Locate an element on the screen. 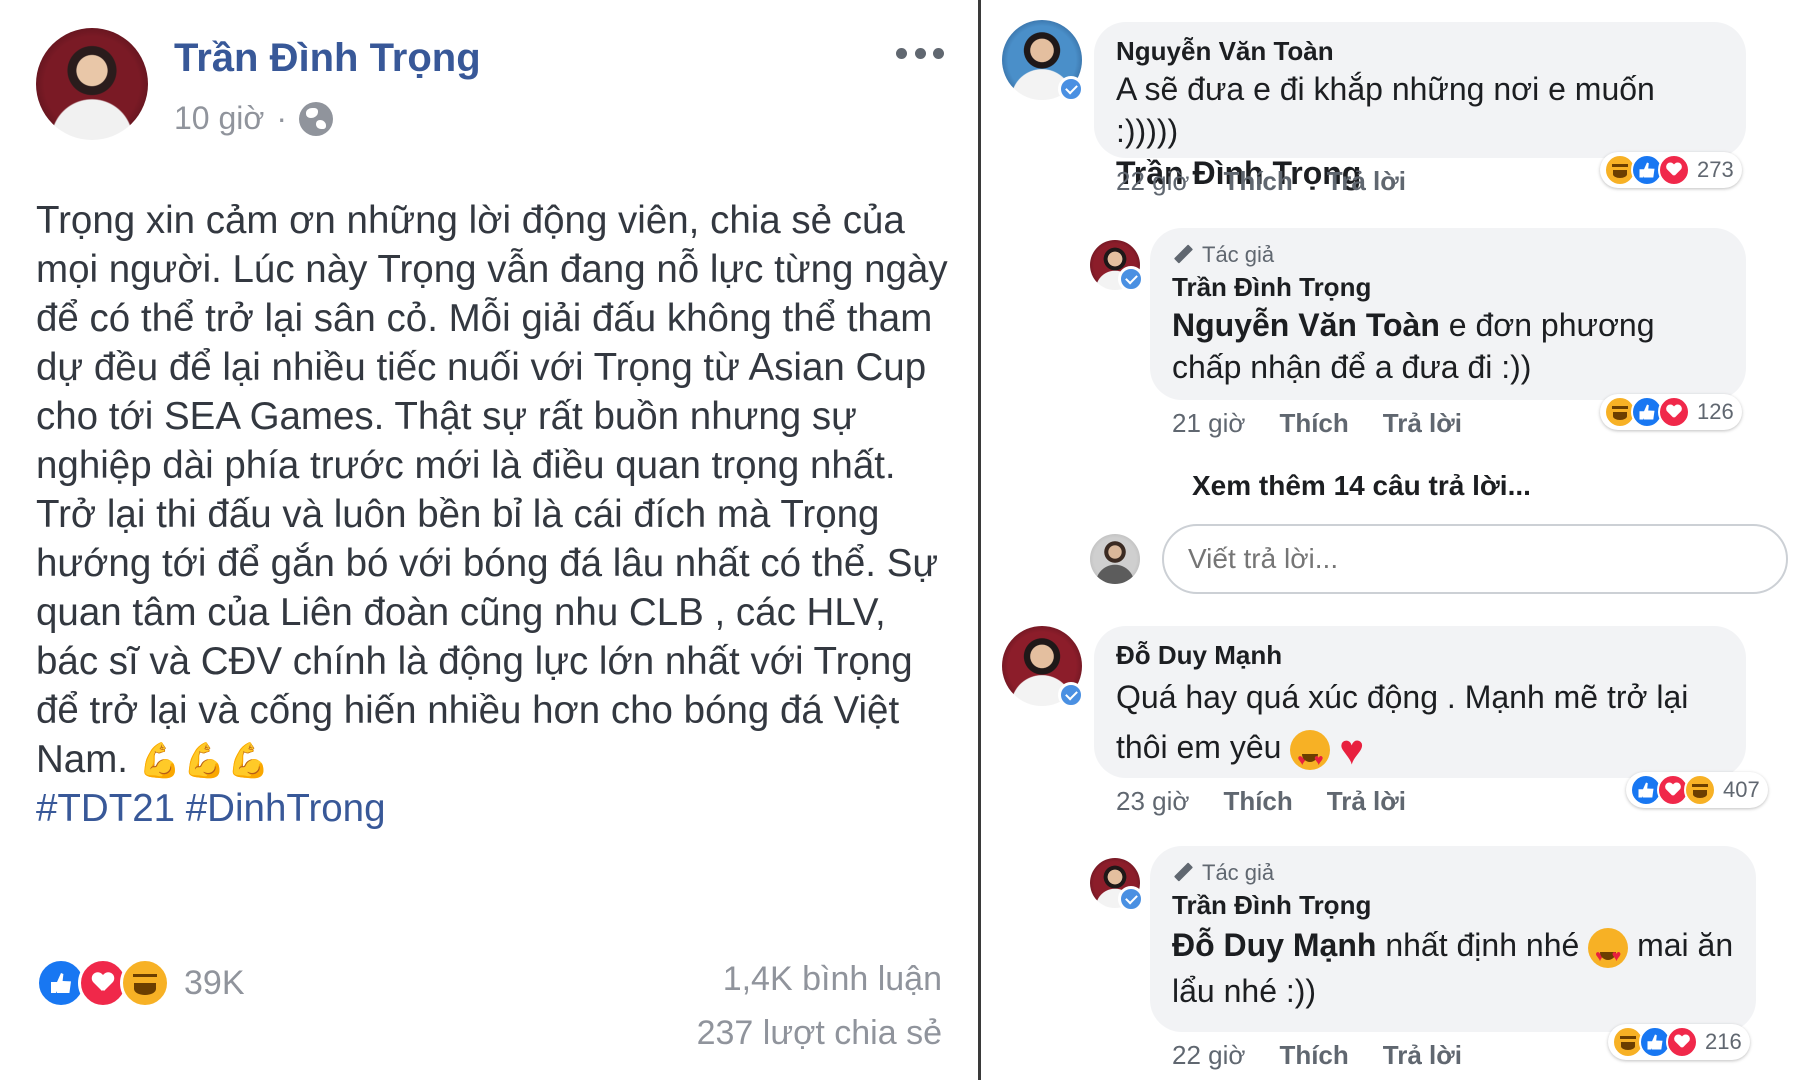 The image size is (1803, 1080). comment-reactions: 407 is located at coordinates (1697, 790).